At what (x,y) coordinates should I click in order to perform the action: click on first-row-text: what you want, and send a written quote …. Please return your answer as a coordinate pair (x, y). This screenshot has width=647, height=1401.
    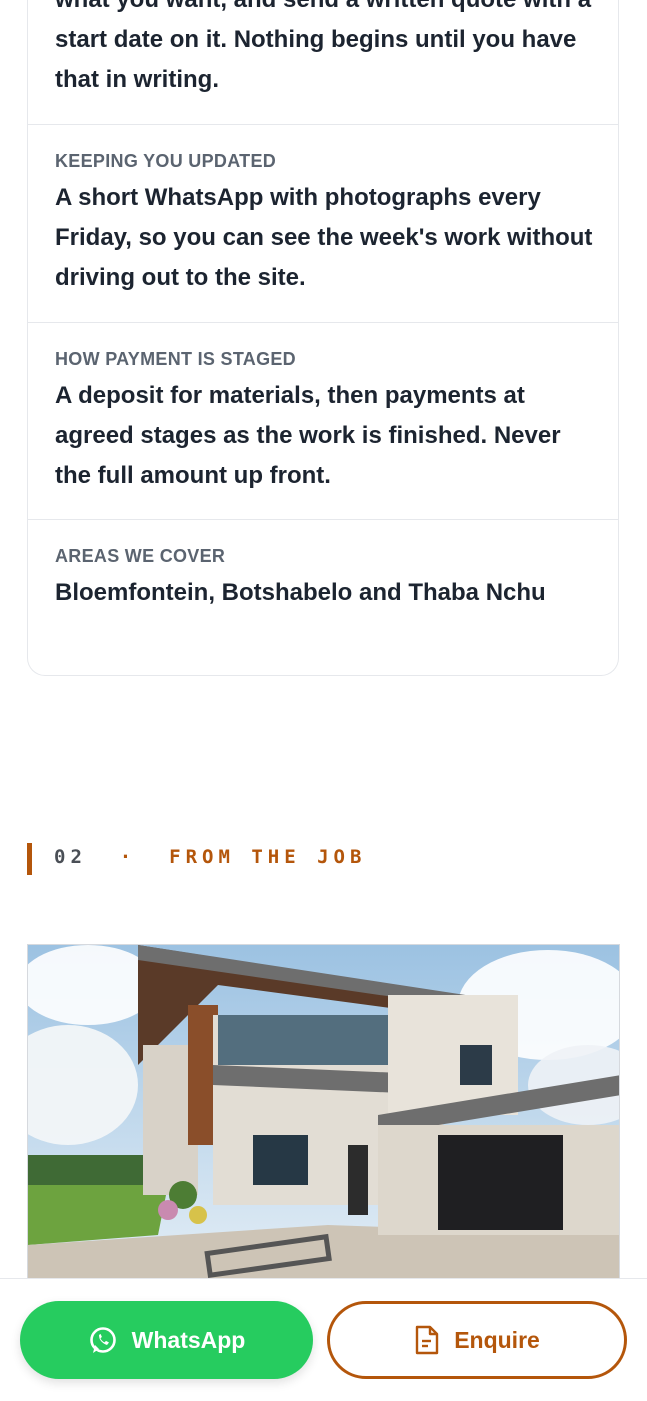
    Looking at the image, I should click on (323, 46).